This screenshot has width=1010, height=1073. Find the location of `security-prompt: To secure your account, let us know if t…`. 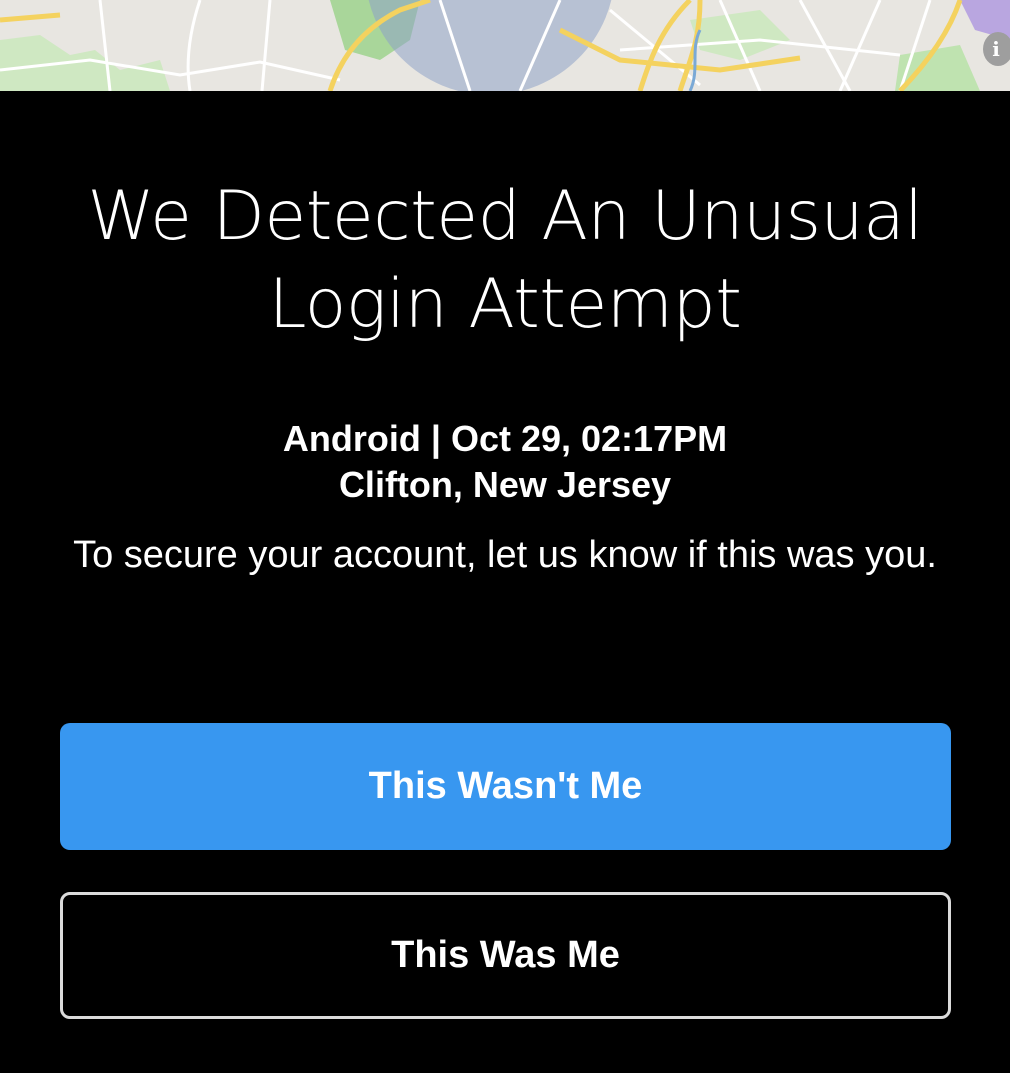

security-prompt: To secure your account, let us know if t… is located at coordinates (505, 555).